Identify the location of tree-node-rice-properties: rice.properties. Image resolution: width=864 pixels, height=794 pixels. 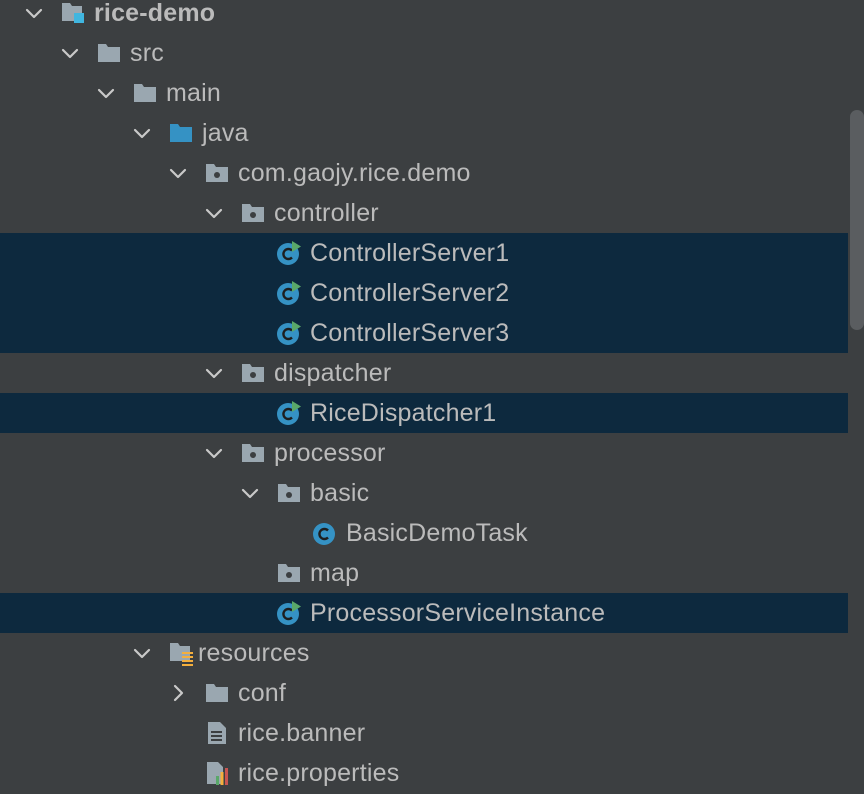
(424, 773).